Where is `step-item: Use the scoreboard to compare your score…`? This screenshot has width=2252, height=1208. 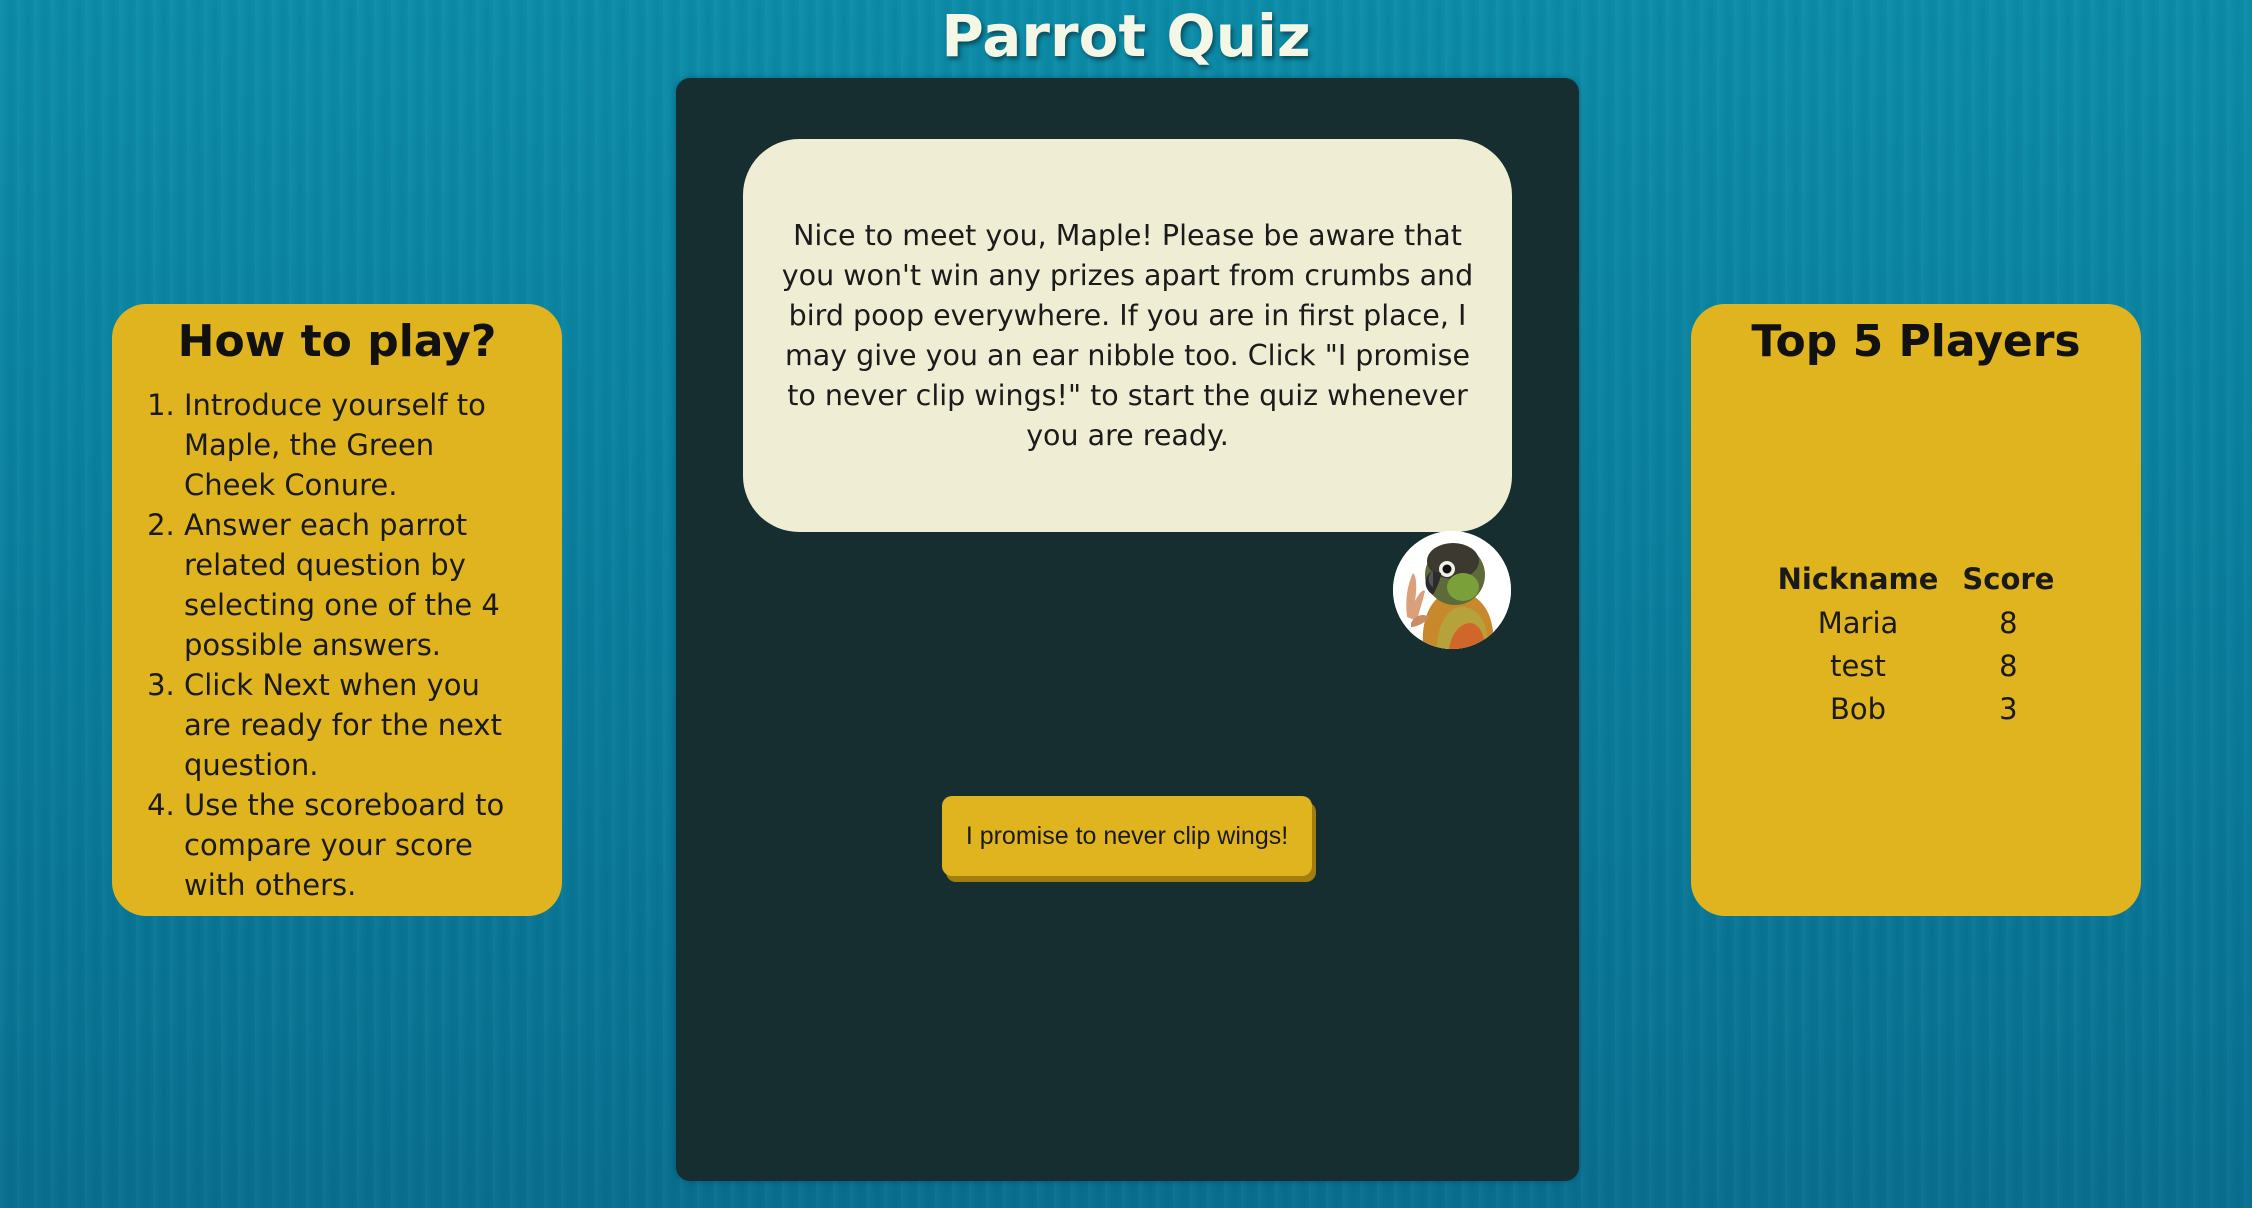
step-item: Use the scoreboard to compare your score… is located at coordinates (353, 845).